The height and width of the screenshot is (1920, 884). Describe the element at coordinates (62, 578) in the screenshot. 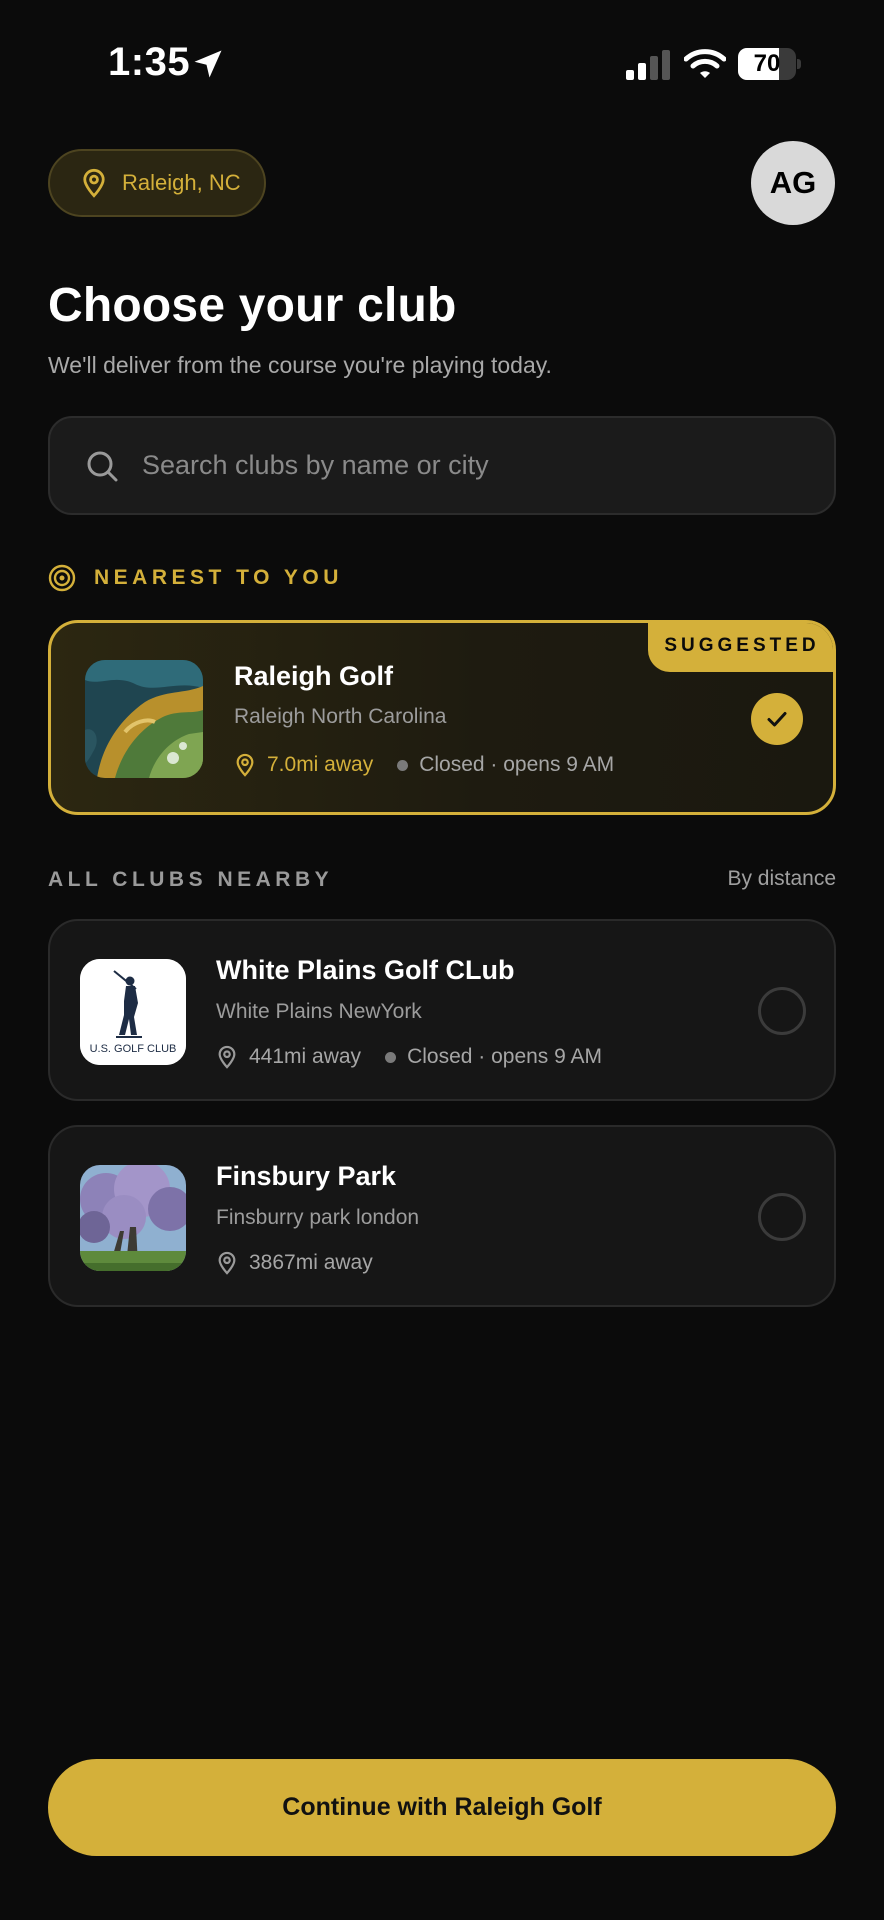

I see `target-icon` at that location.